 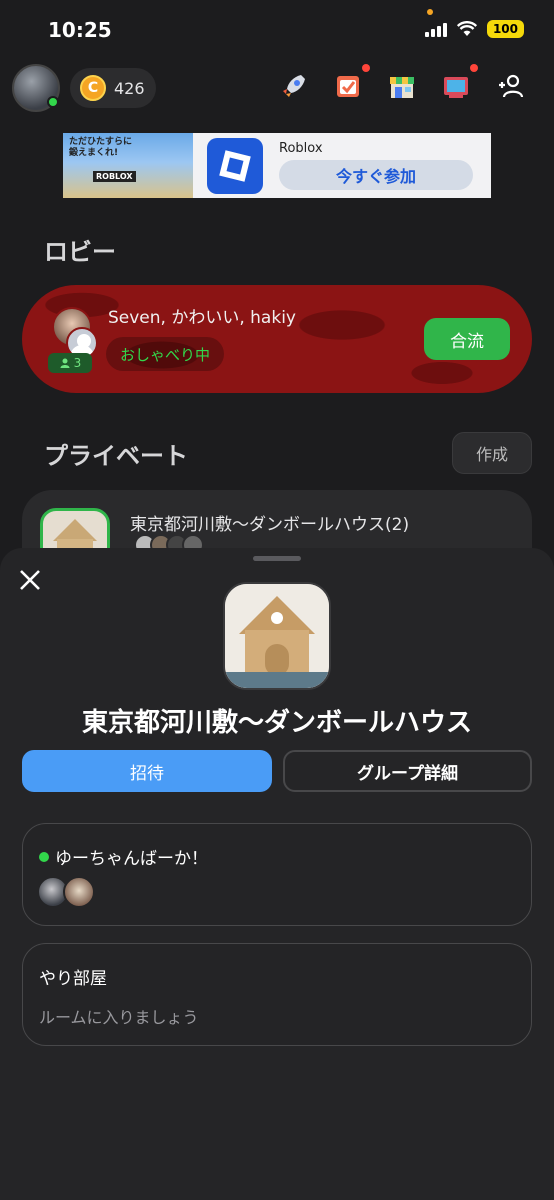 What do you see at coordinates (277, 339) in the screenshot?
I see `lobby-card: 3 Seven, かわいい, hakiy おしゃべり中 合流` at bounding box center [277, 339].